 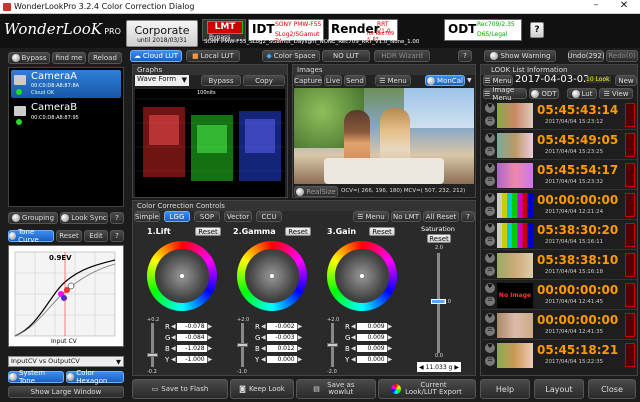 What do you see at coordinates (441, 216) in the screenshot?
I see `cc-allreset-button: All Reset` at bounding box center [441, 216].